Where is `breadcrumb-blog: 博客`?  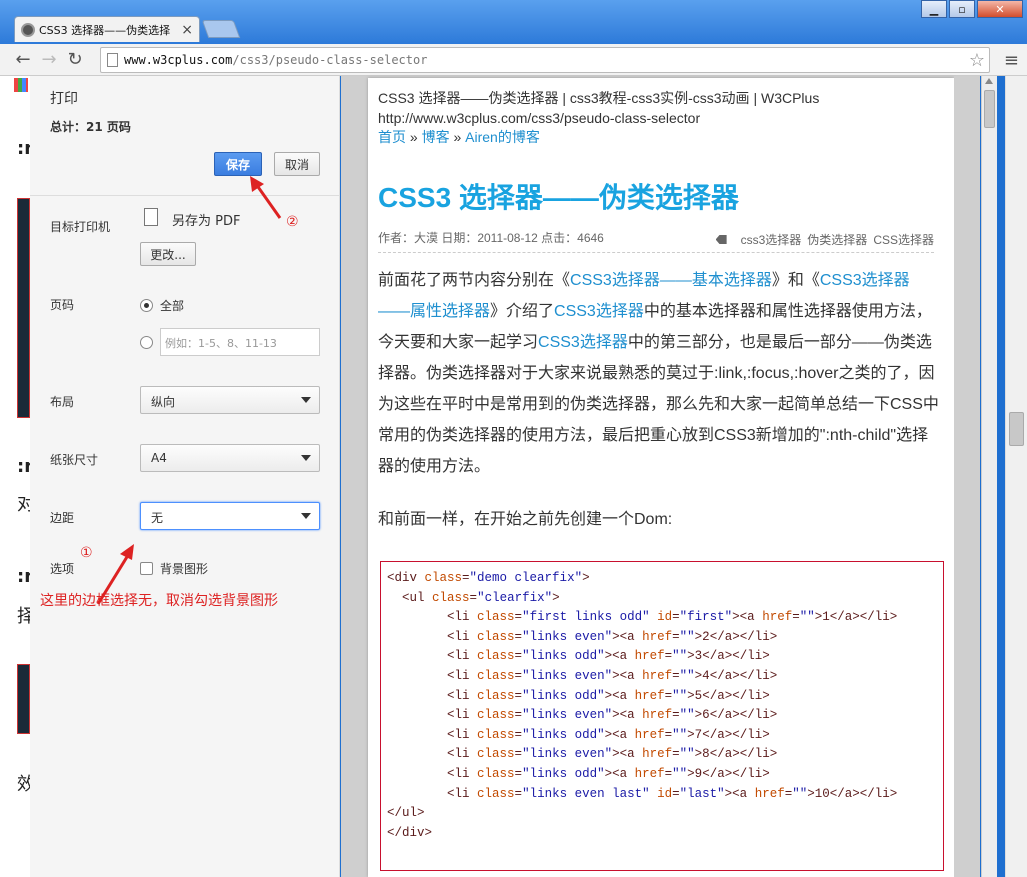 breadcrumb-blog: 博客 is located at coordinates (436, 137).